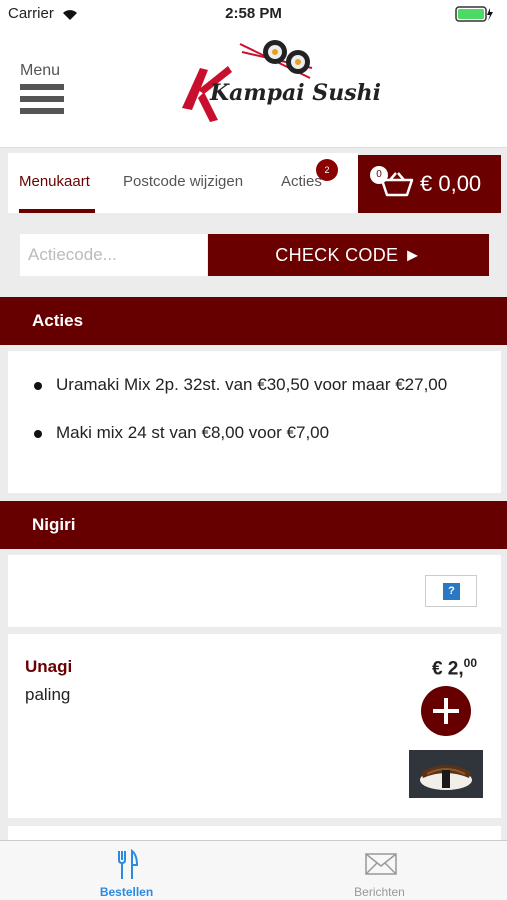 Image resolution: width=507 pixels, height=900 pixels. Describe the element at coordinates (451, 183) in the screenshot. I see `cart-total: € 0,00` at that location.